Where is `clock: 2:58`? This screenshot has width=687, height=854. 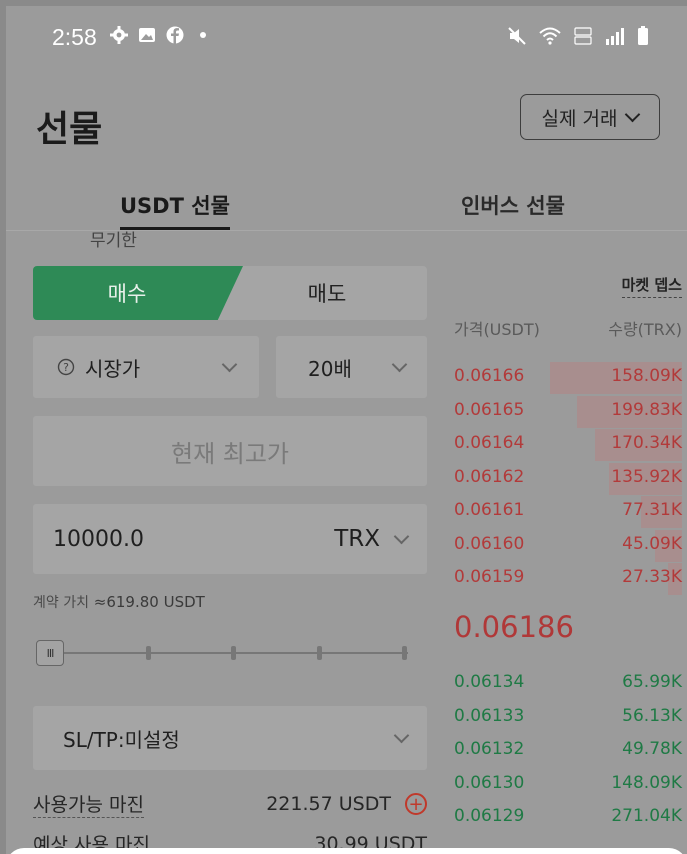
clock: 2:58 is located at coordinates (74, 37).